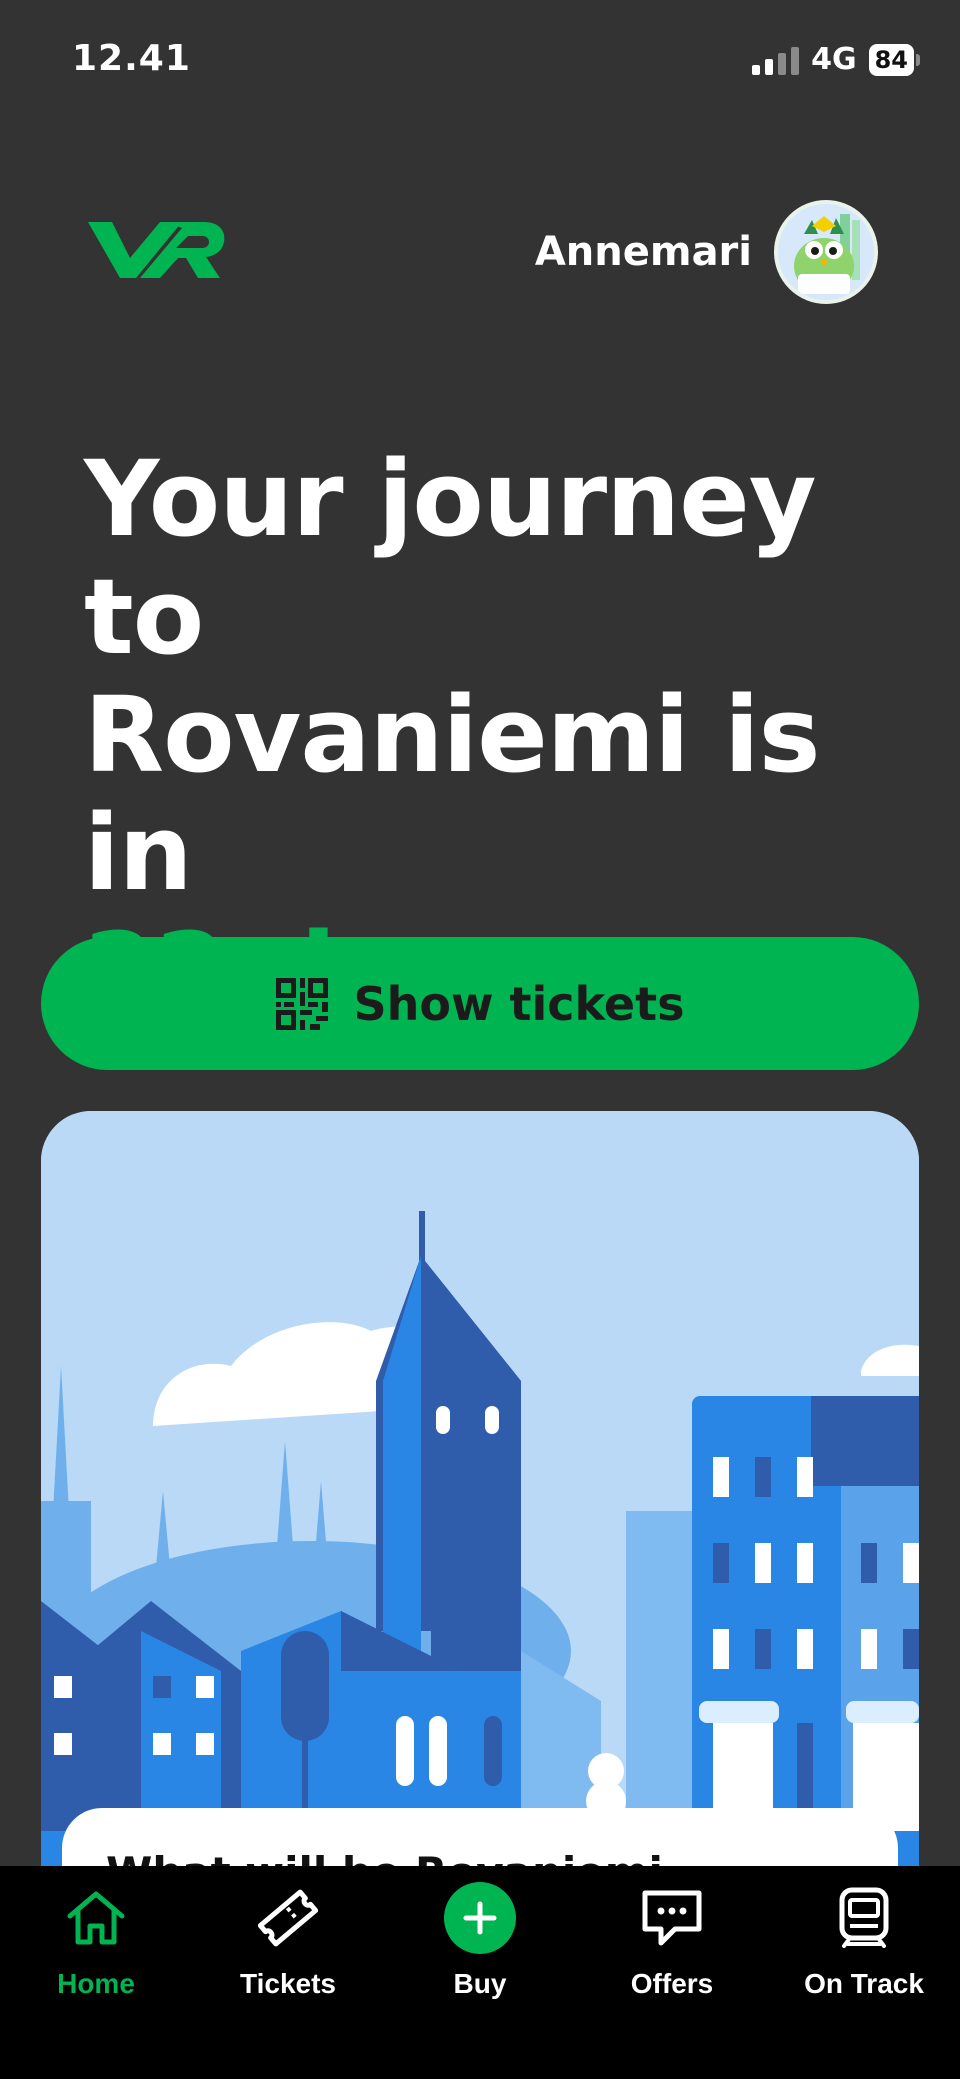 The height and width of the screenshot is (2079, 960). What do you see at coordinates (450, 558) in the screenshot?
I see `headline-line-1: Your journey to` at bounding box center [450, 558].